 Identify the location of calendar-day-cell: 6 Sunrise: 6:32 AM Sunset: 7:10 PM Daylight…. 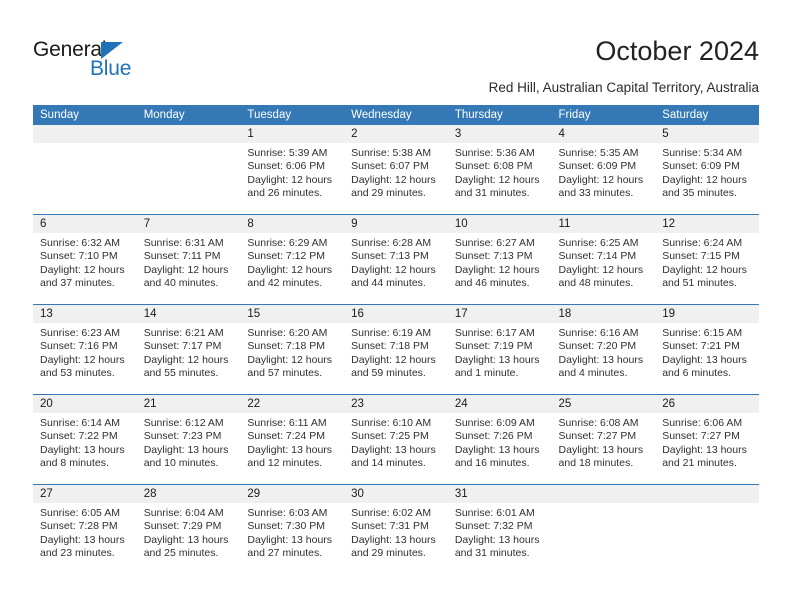
(85, 259).